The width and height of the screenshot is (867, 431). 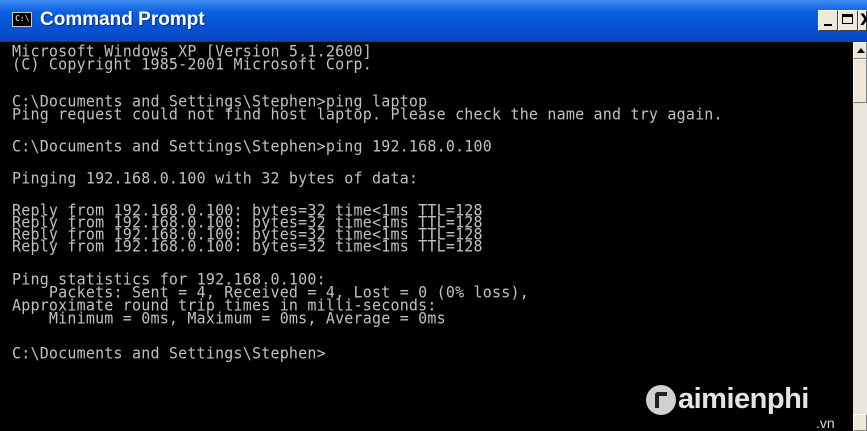 What do you see at coordinates (848, 20) in the screenshot?
I see `maximize-button` at bounding box center [848, 20].